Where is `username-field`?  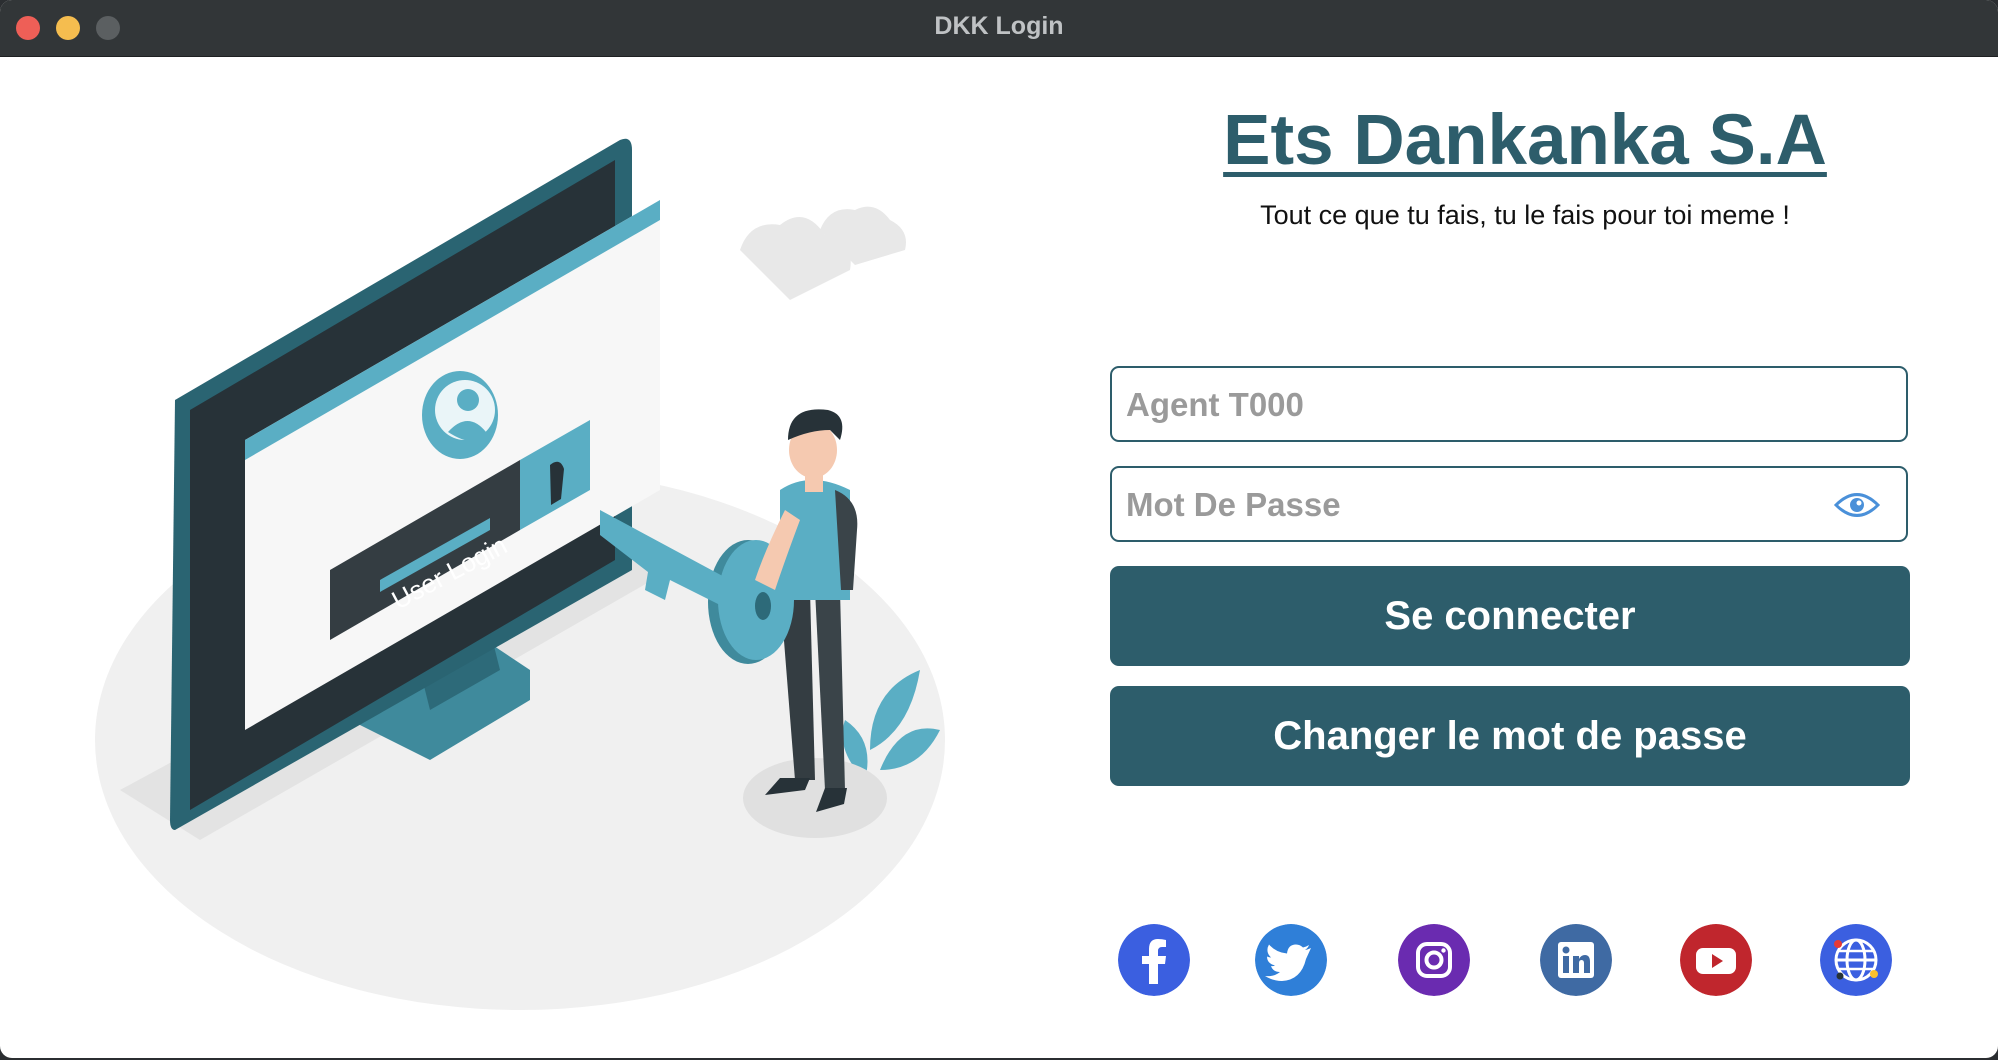
username-field is located at coordinates (1509, 404).